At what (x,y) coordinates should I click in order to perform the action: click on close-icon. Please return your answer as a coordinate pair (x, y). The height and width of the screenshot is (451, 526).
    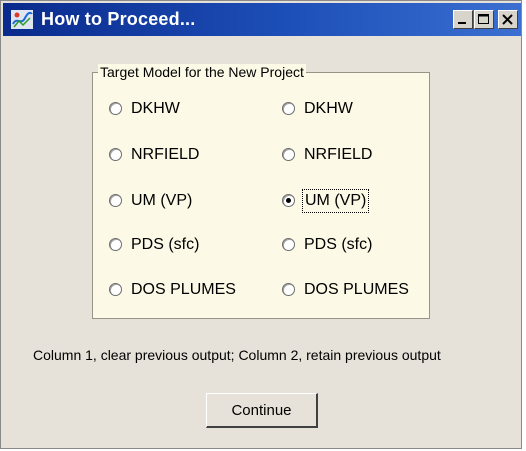
    Looking at the image, I should click on (507, 19).